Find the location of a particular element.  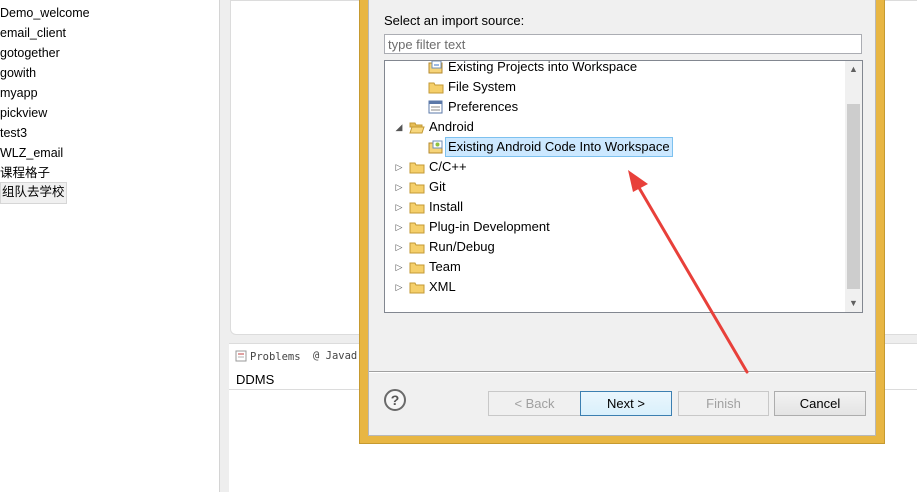

folder-open-icon is located at coordinates (417, 128).